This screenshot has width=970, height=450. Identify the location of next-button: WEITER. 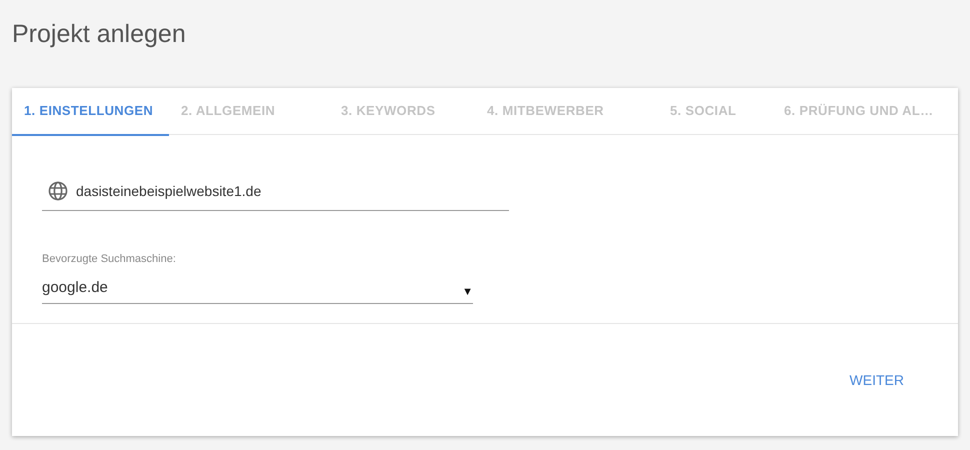
(877, 380).